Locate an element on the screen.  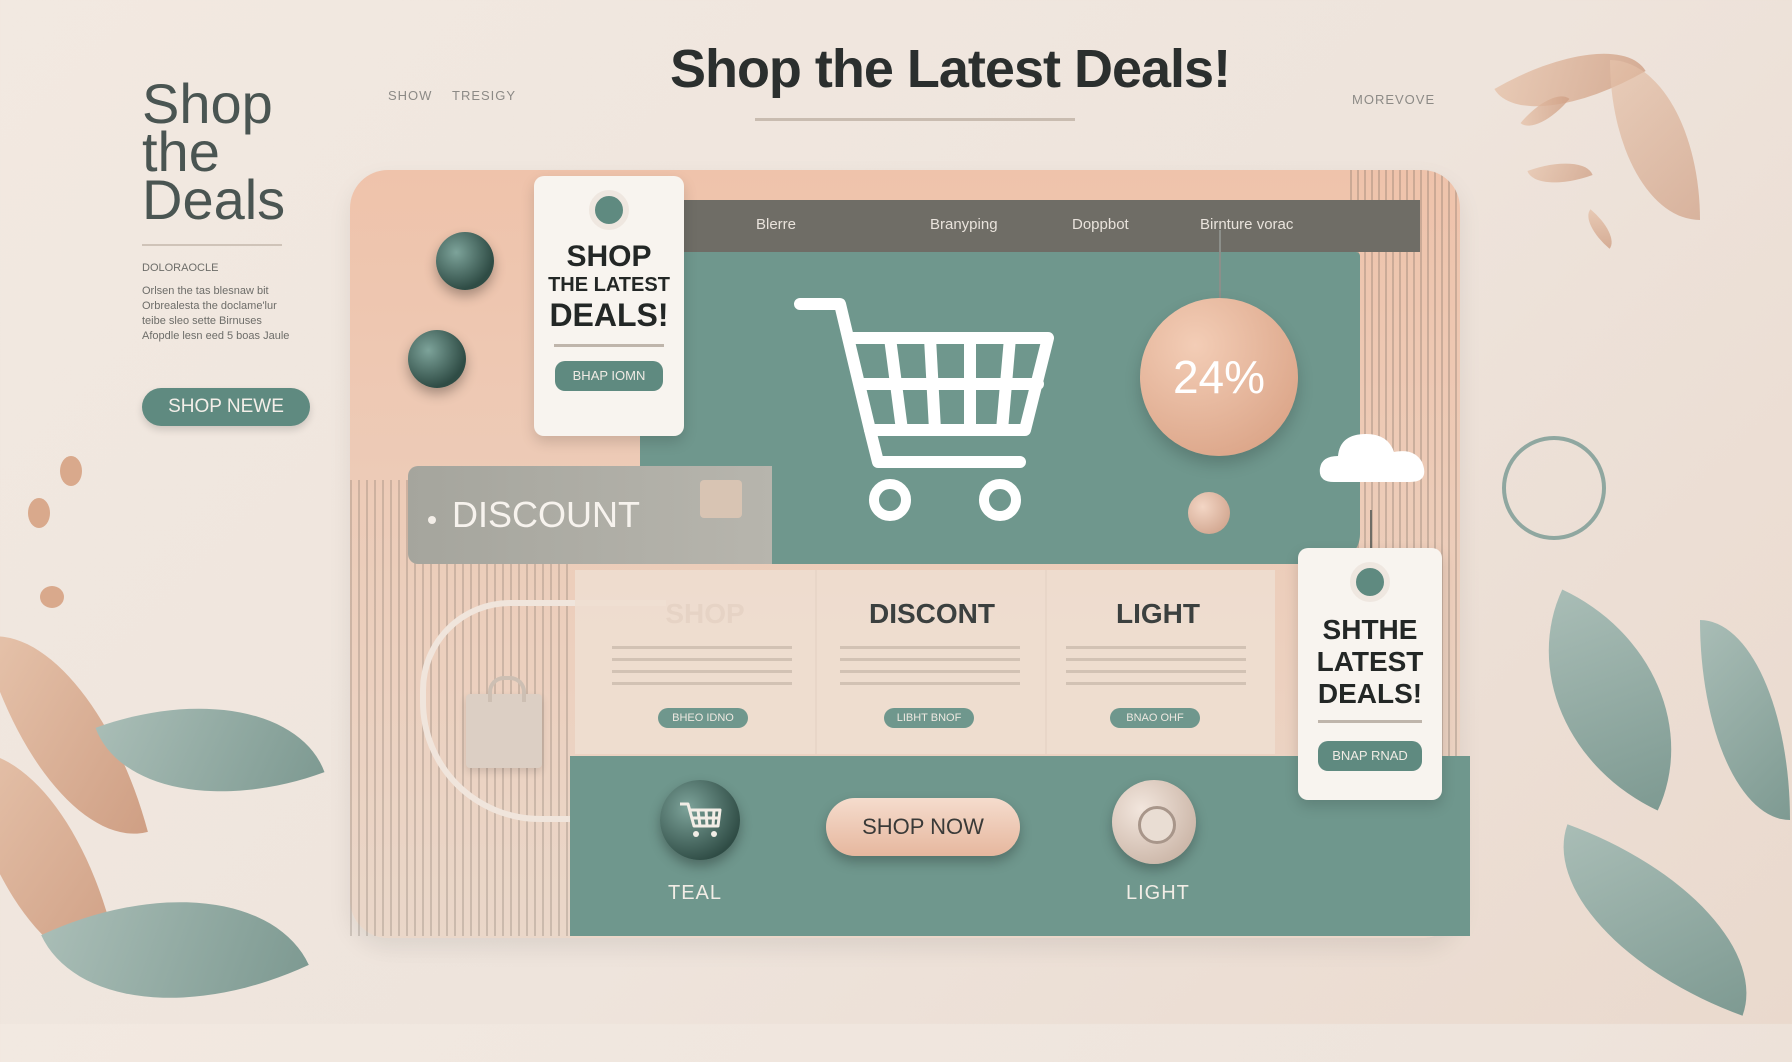
gift-icon is located at coordinates (721, 499).